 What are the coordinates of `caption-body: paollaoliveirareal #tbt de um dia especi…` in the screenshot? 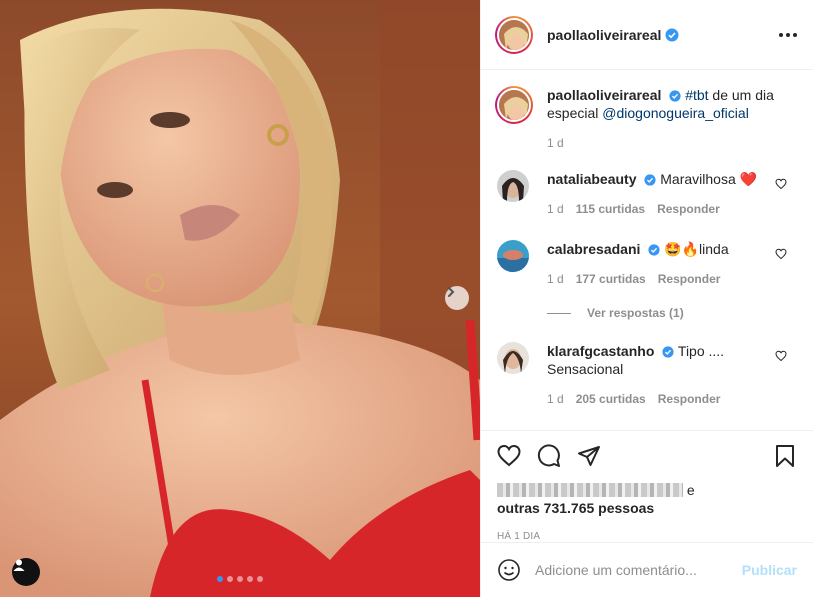 It's located at (667, 119).